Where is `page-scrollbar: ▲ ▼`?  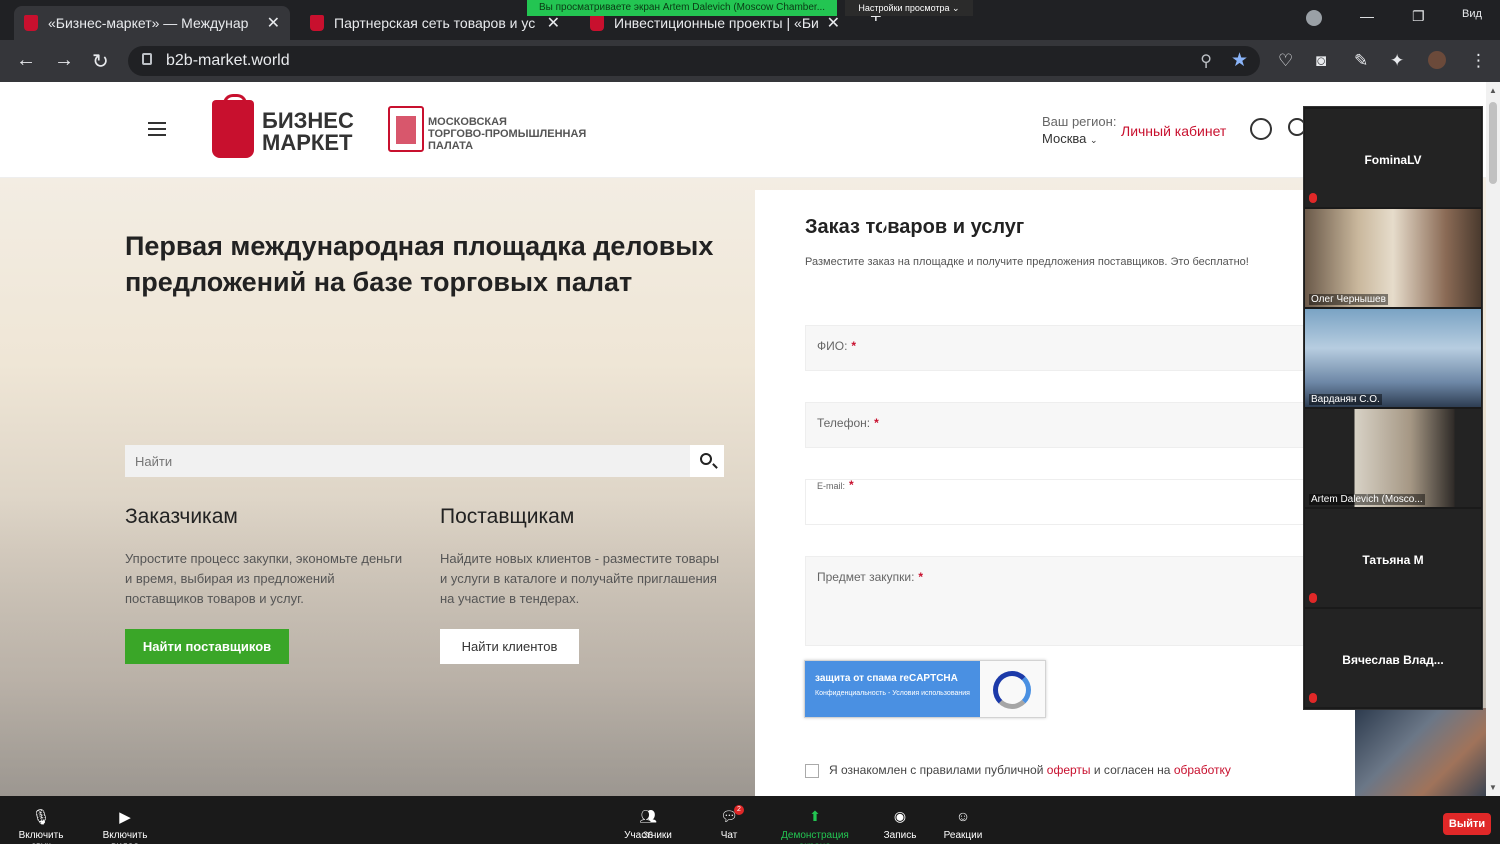 page-scrollbar: ▲ ▼ is located at coordinates (1493, 439).